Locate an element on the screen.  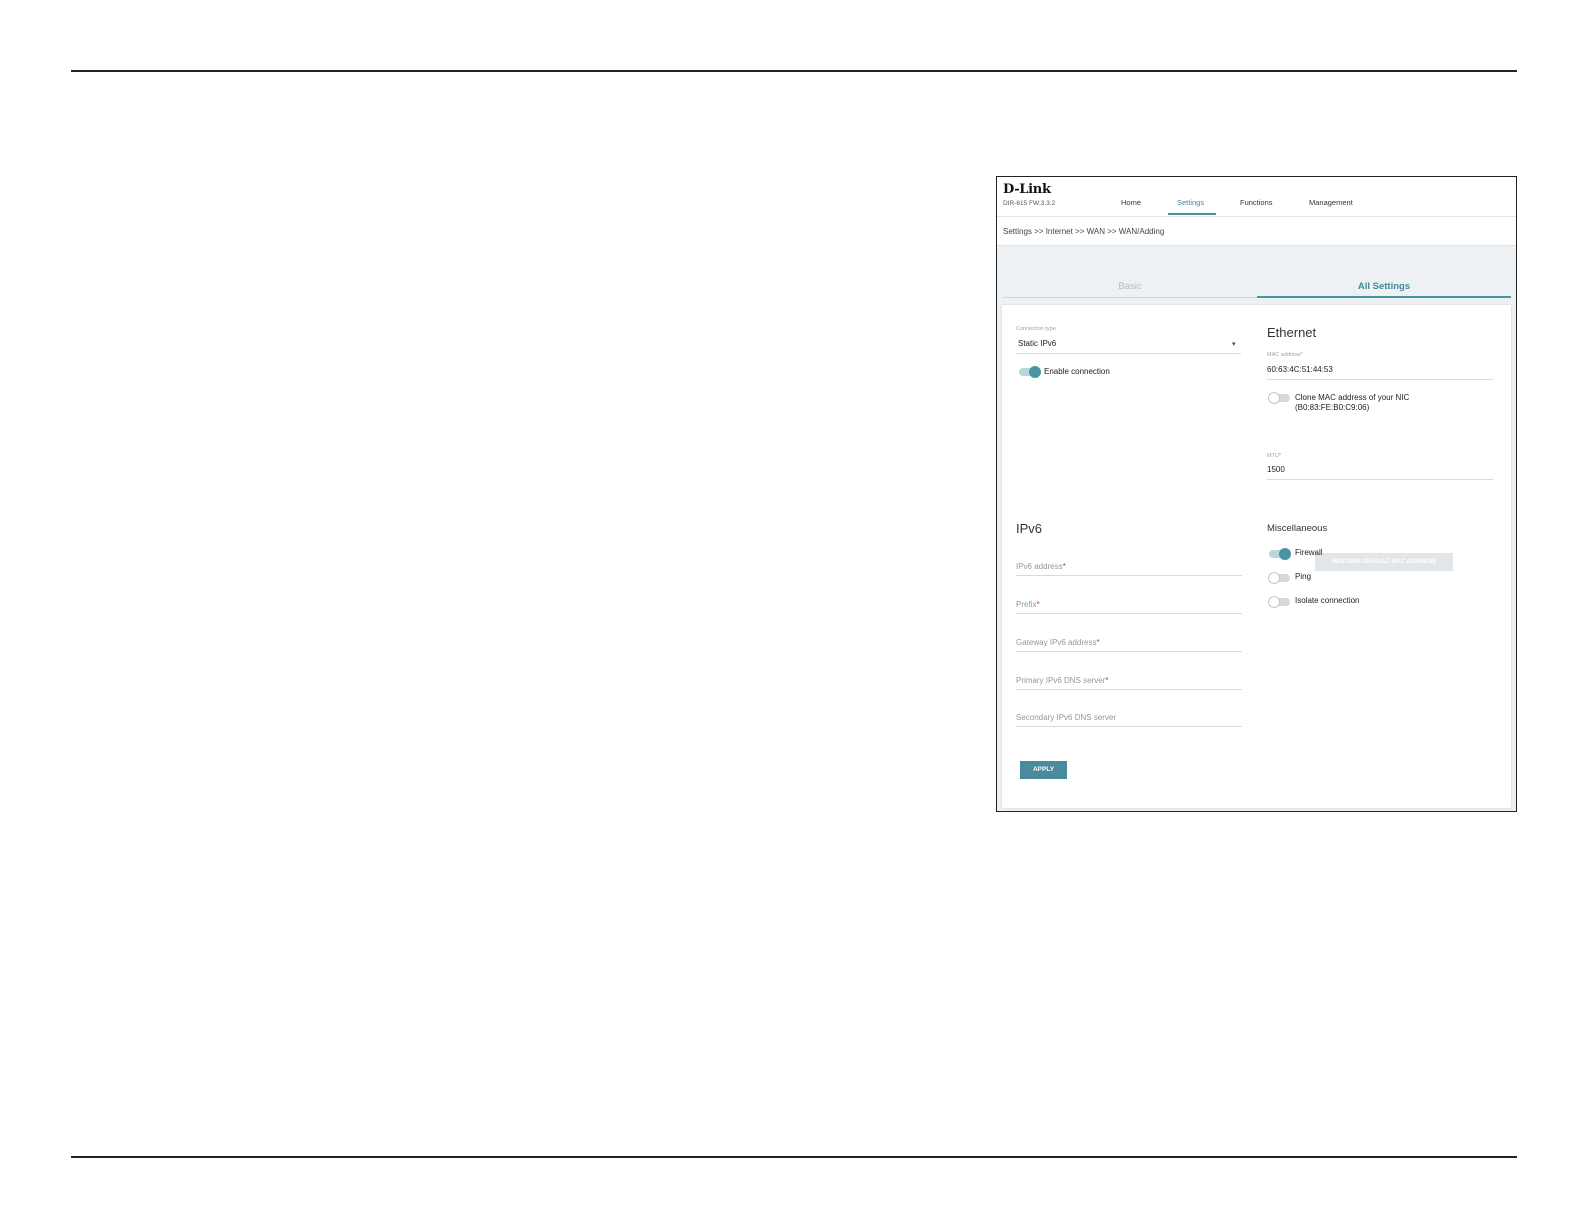
gateway-ipv6-input: Gateway IPv6 address* is located at coordinates (1058, 642).